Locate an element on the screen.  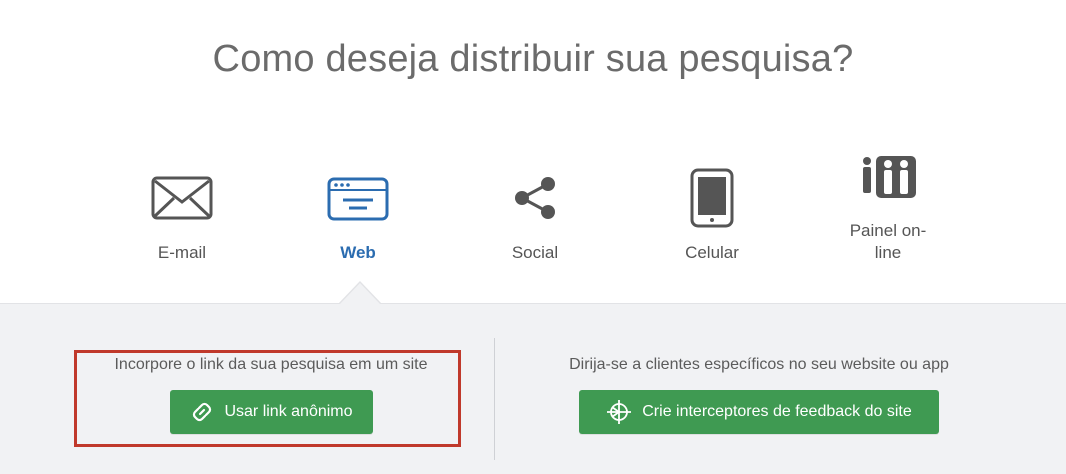
envelope-icon is located at coordinates (182, 200).